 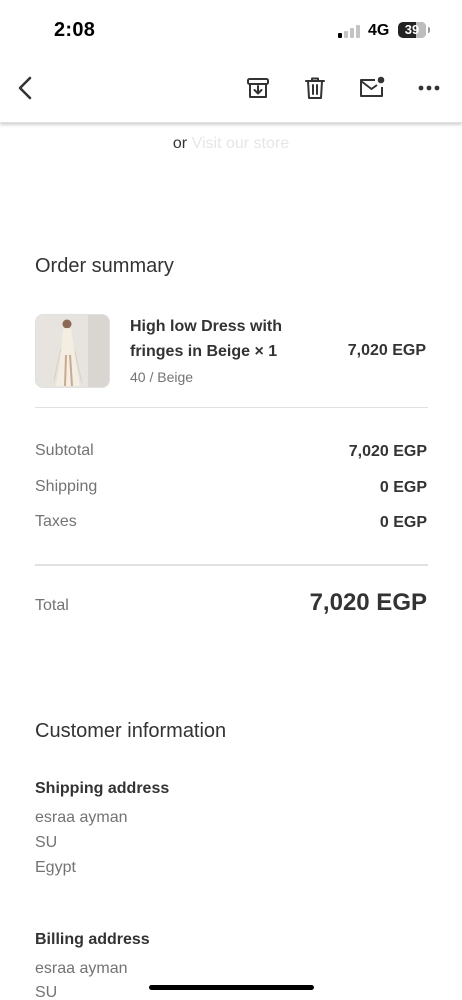 I want to click on billing-address-line: esraa ayman, so click(x=81, y=968).